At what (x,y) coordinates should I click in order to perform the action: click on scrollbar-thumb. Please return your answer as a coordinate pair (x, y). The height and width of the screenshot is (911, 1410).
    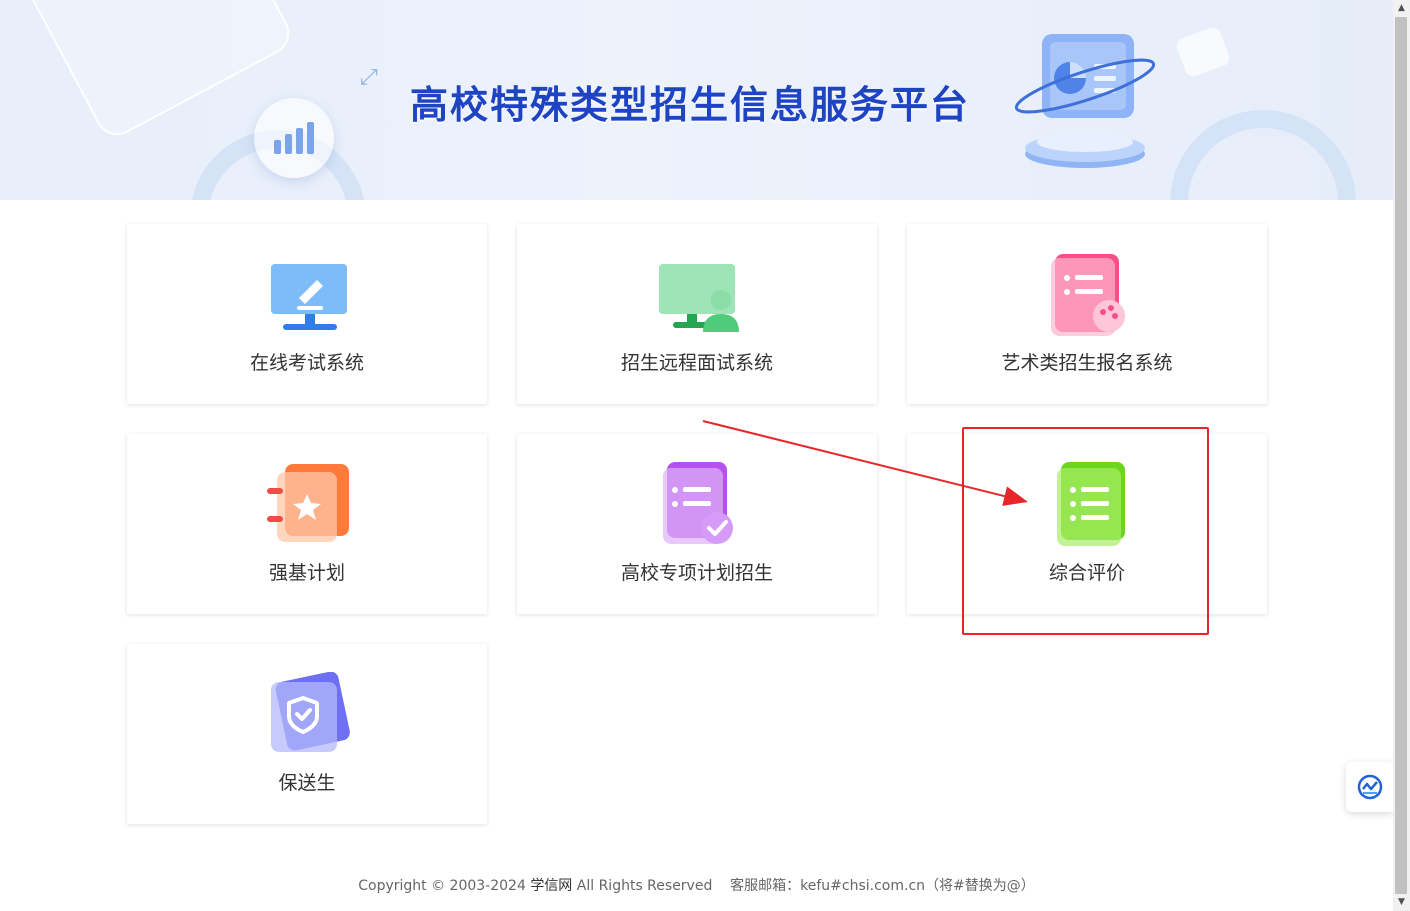
    Looking at the image, I should click on (1401, 455).